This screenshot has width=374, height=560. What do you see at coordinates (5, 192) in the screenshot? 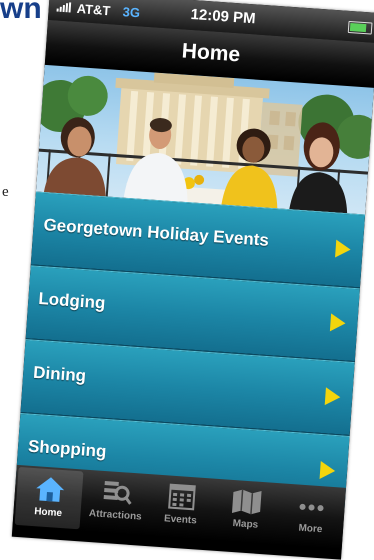
I see `body-text-fragment: e` at bounding box center [5, 192].